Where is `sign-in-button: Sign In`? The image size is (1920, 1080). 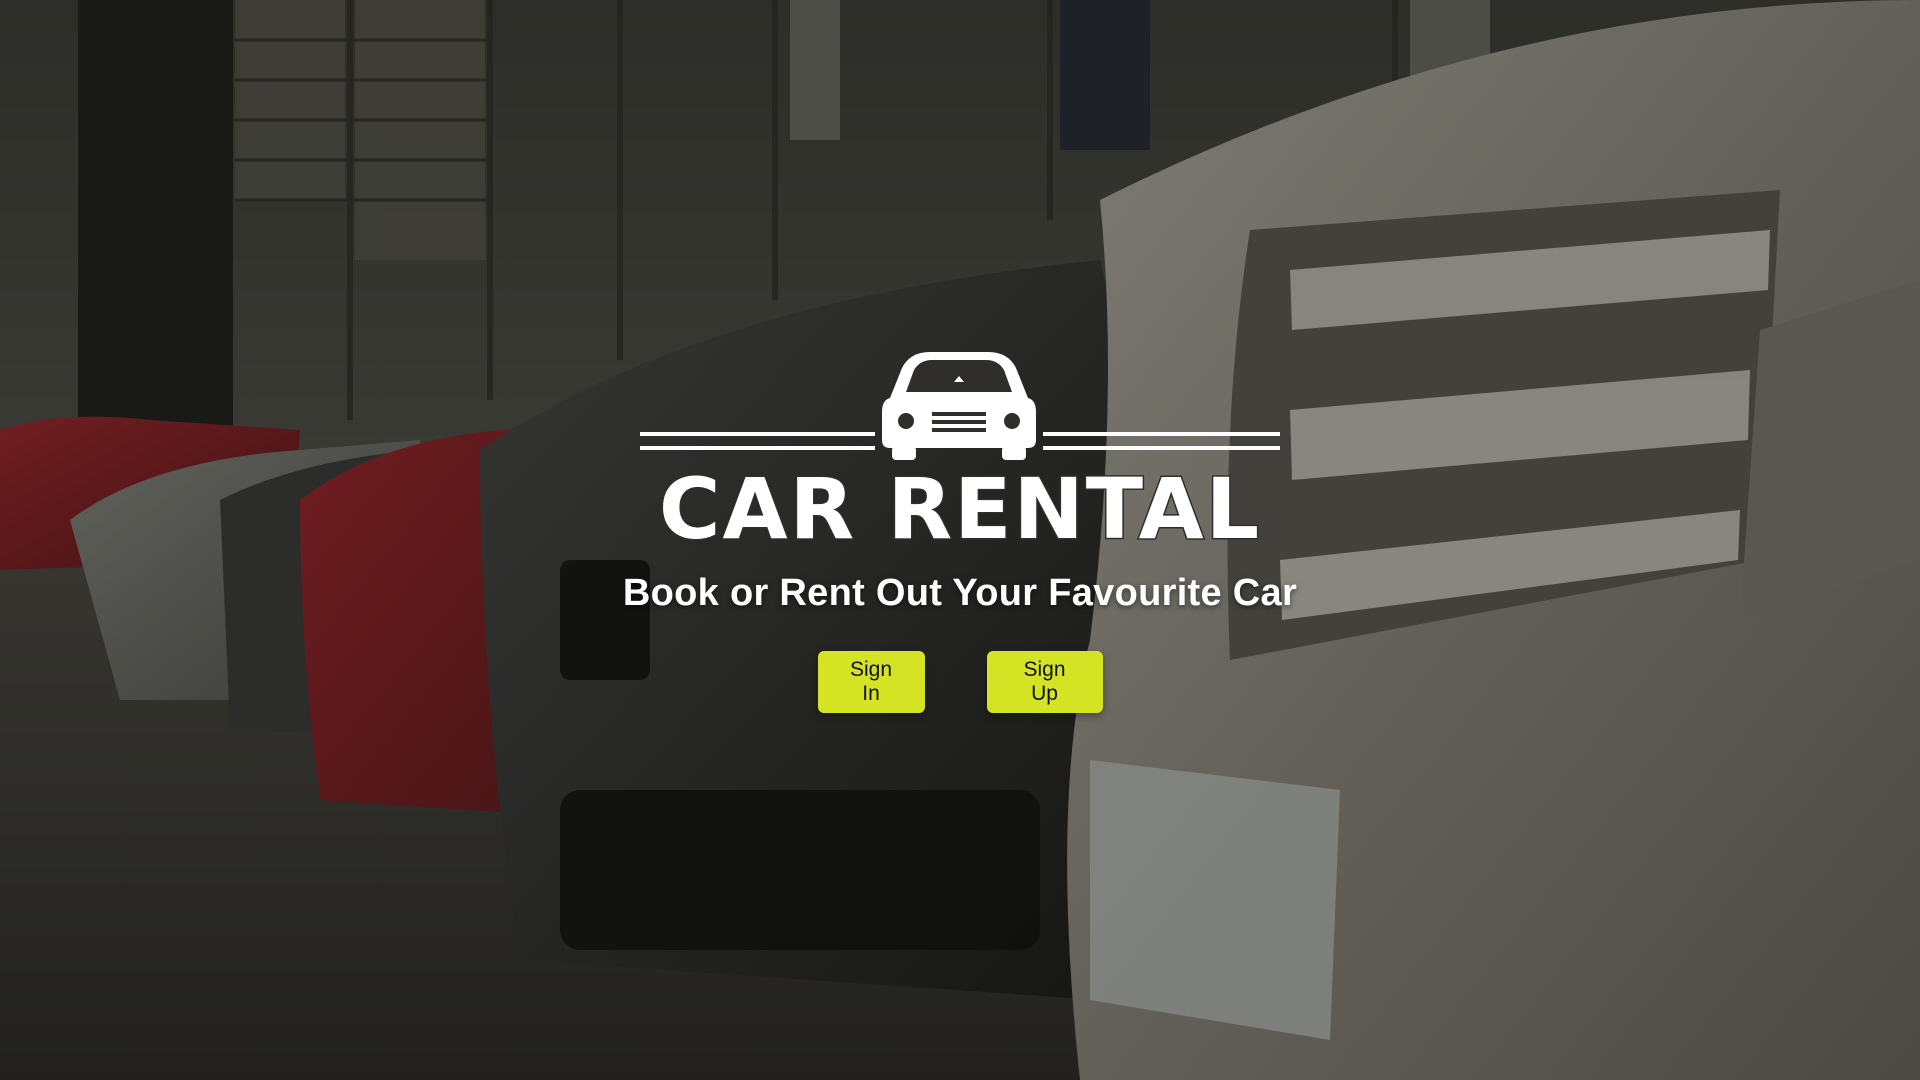 sign-in-button: Sign In is located at coordinates (871, 682).